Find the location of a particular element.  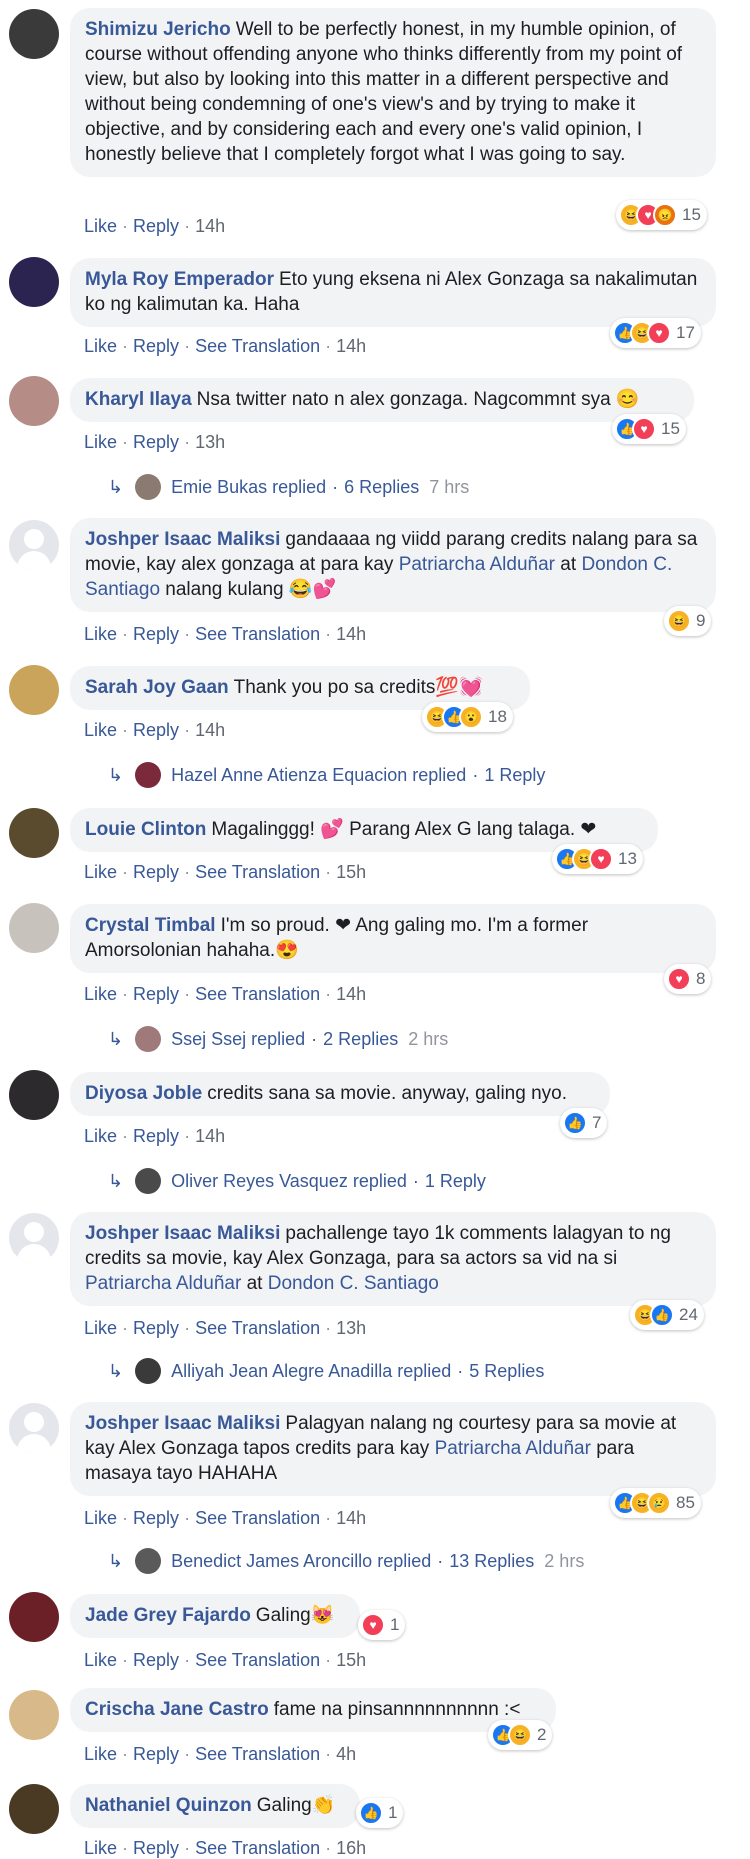

replier-name: Benedict James Aroncillo replied is located at coordinates (301, 1561).